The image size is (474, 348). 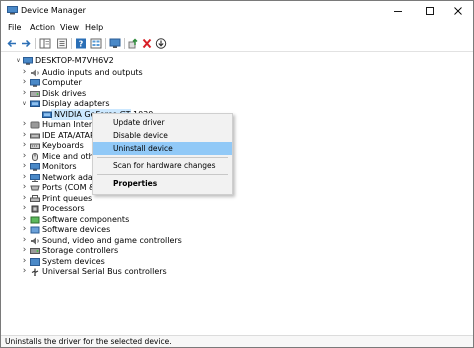 What do you see at coordinates (237, 28) in the screenshot?
I see `menu-bar: File Action View Help` at bounding box center [237, 28].